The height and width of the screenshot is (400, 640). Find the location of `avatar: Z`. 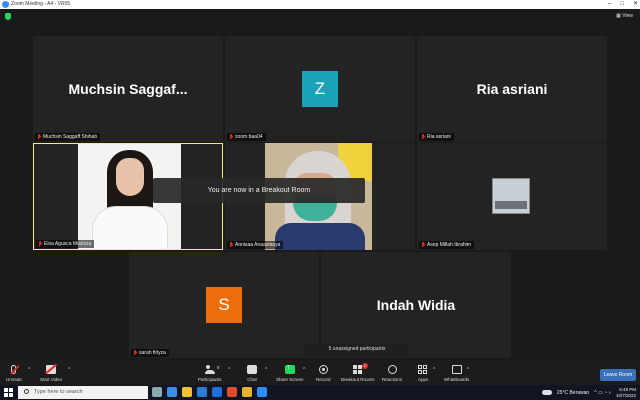

avatar: Z is located at coordinates (320, 89).